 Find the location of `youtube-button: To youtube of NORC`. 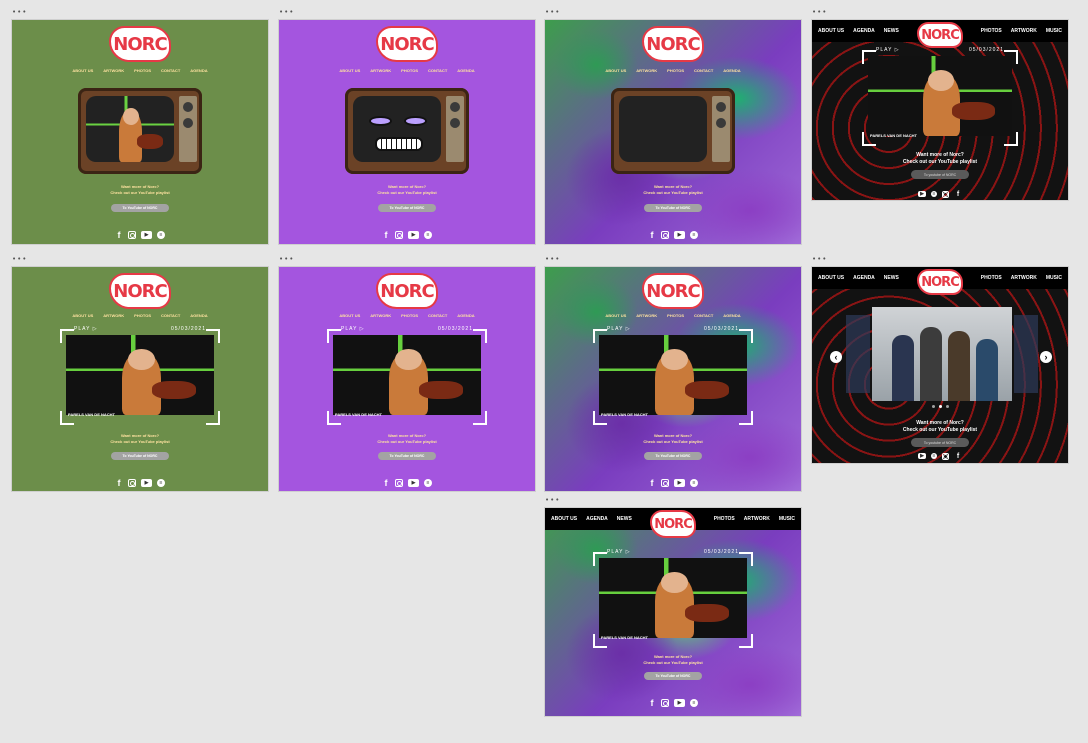

youtube-button: To youtube of NORC is located at coordinates (940, 442).